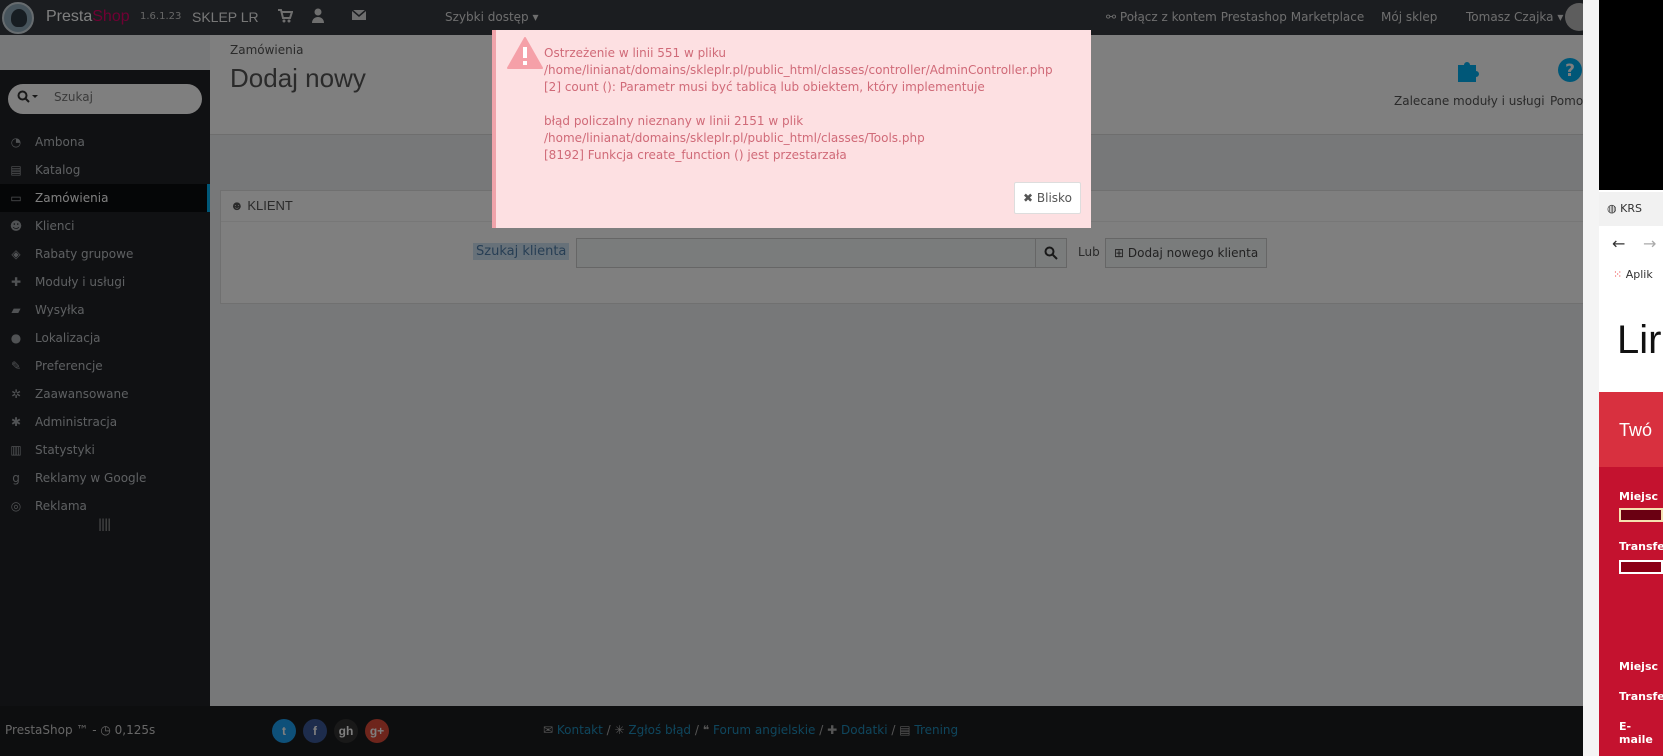 This screenshot has width=1663, height=756. What do you see at coordinates (1649, 243) in the screenshot?
I see `forward-arrow-icon: →` at bounding box center [1649, 243].